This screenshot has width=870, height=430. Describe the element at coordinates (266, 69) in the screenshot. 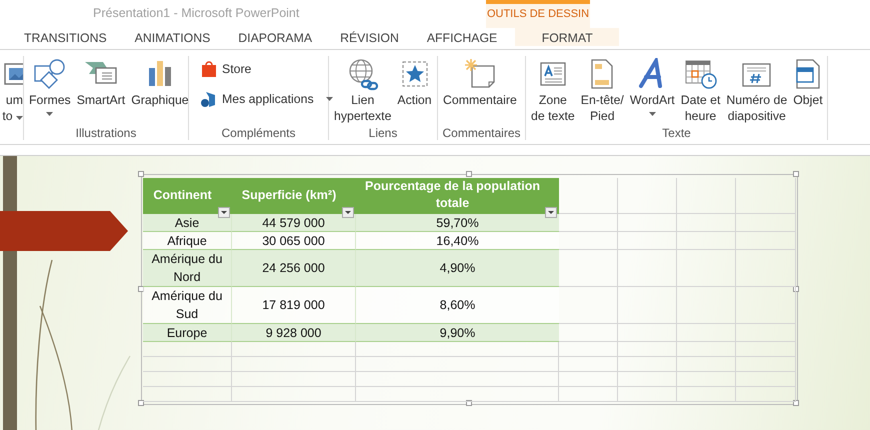

I see `ribbon-button: Store` at that location.